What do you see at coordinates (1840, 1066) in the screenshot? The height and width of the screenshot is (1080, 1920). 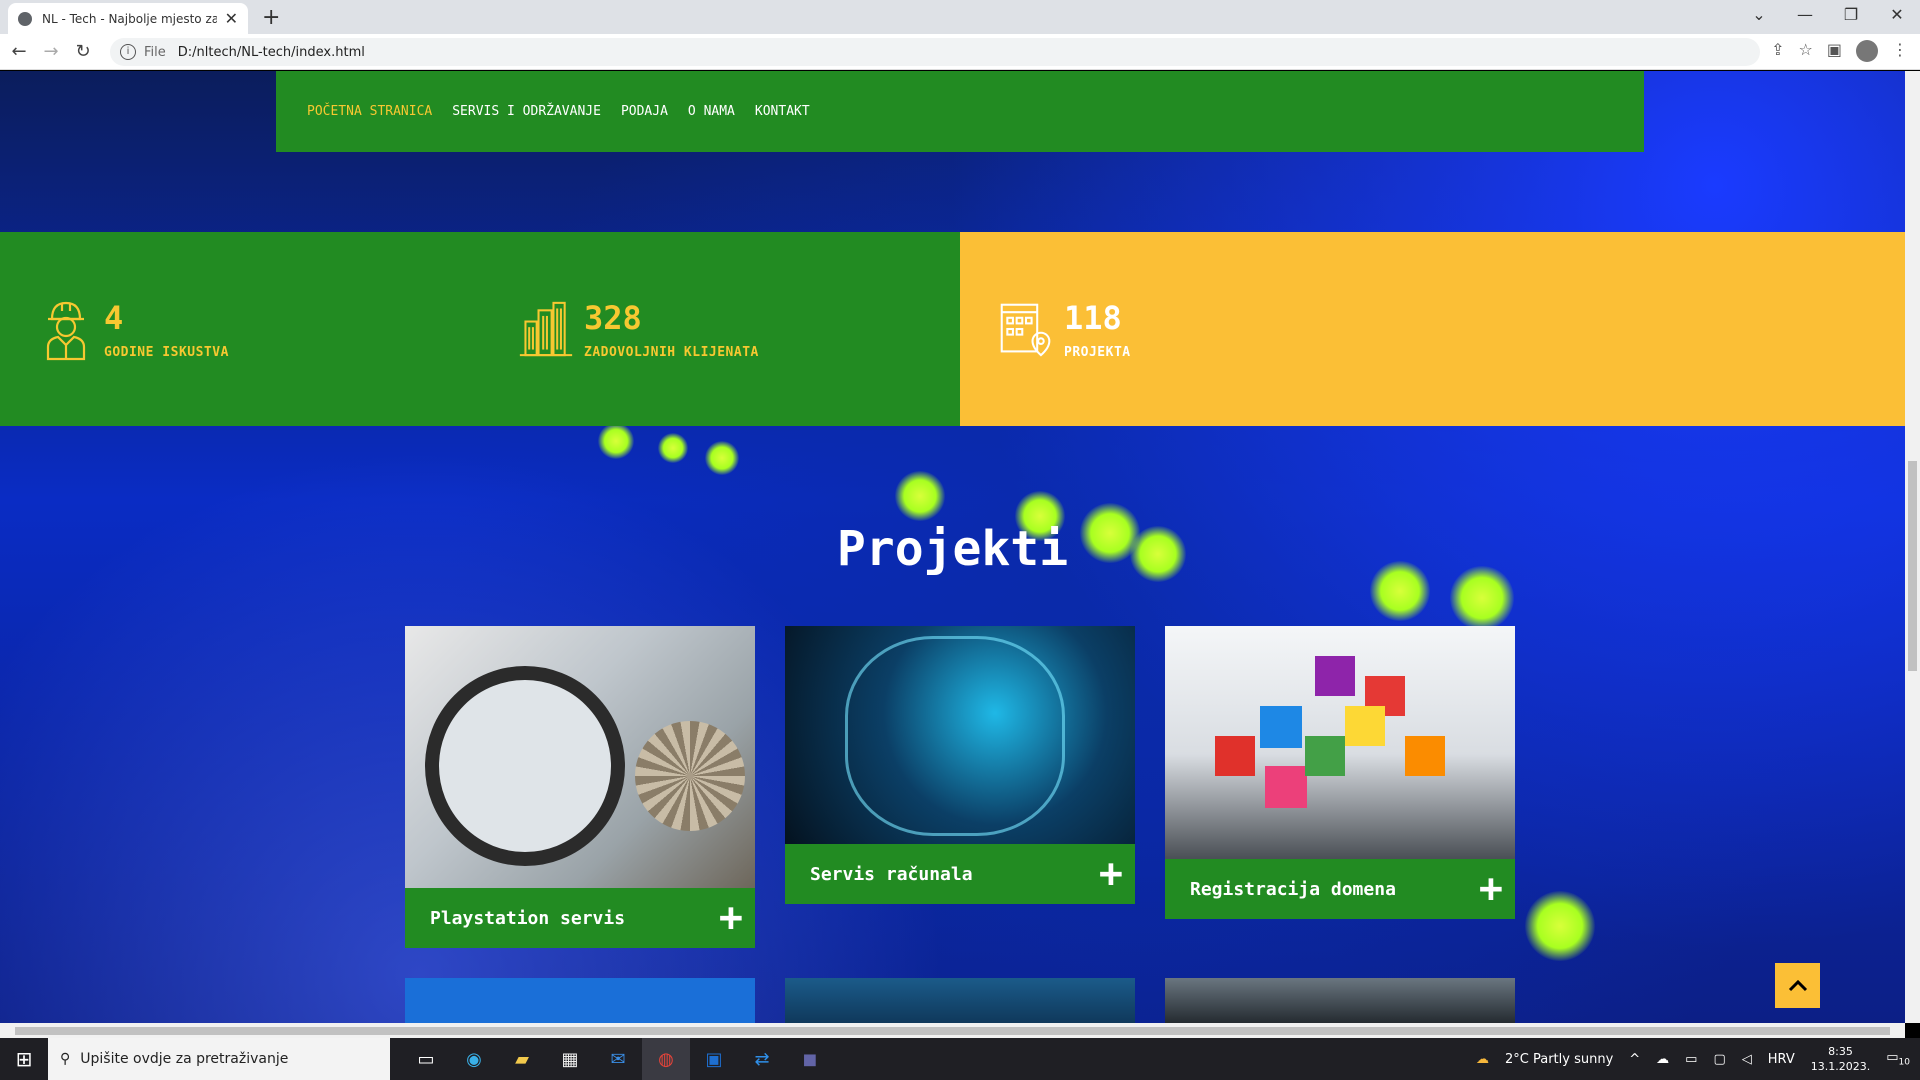 I see `clock-date: 13.1.2023.` at bounding box center [1840, 1066].